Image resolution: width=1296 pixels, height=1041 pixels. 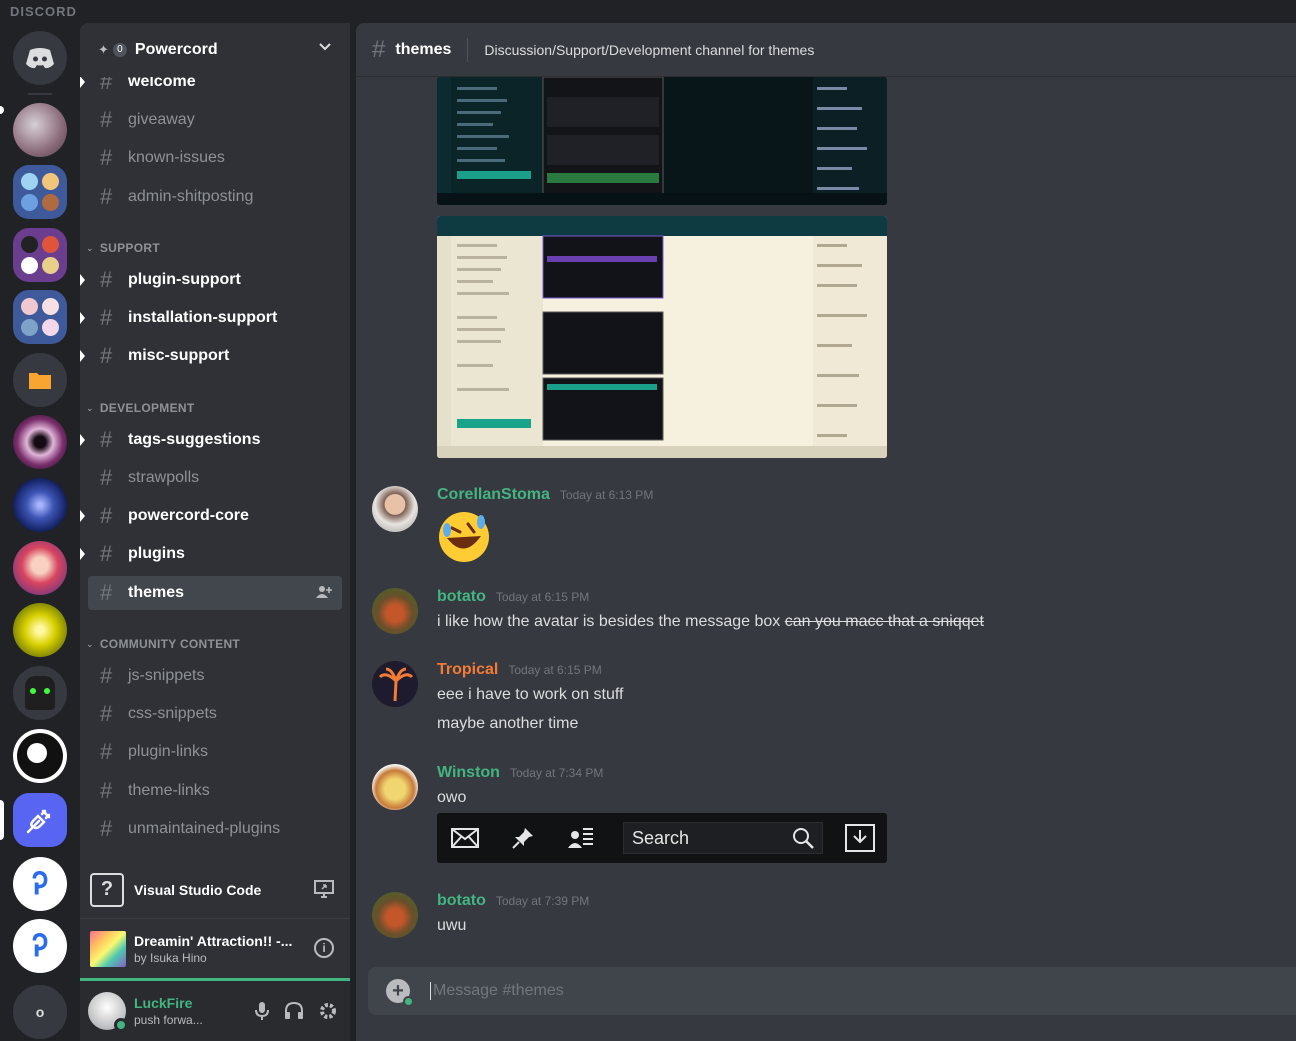 I want to click on upload-indicator, so click(x=408, y=1001).